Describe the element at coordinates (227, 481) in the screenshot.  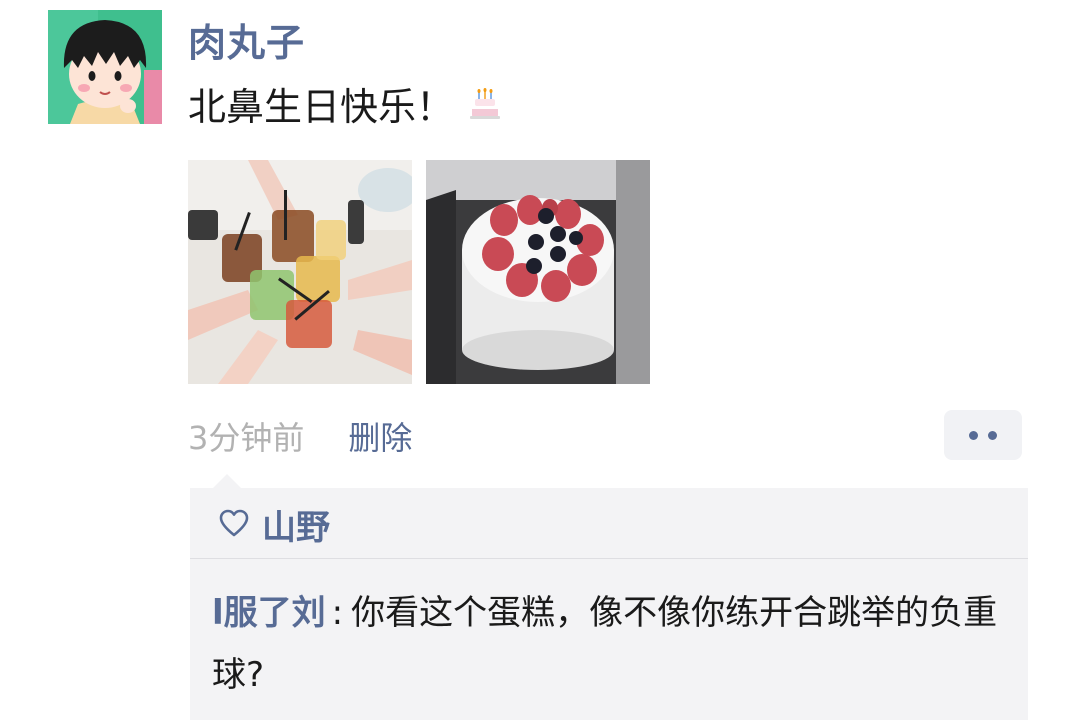
I see `comment-box-caret` at that location.